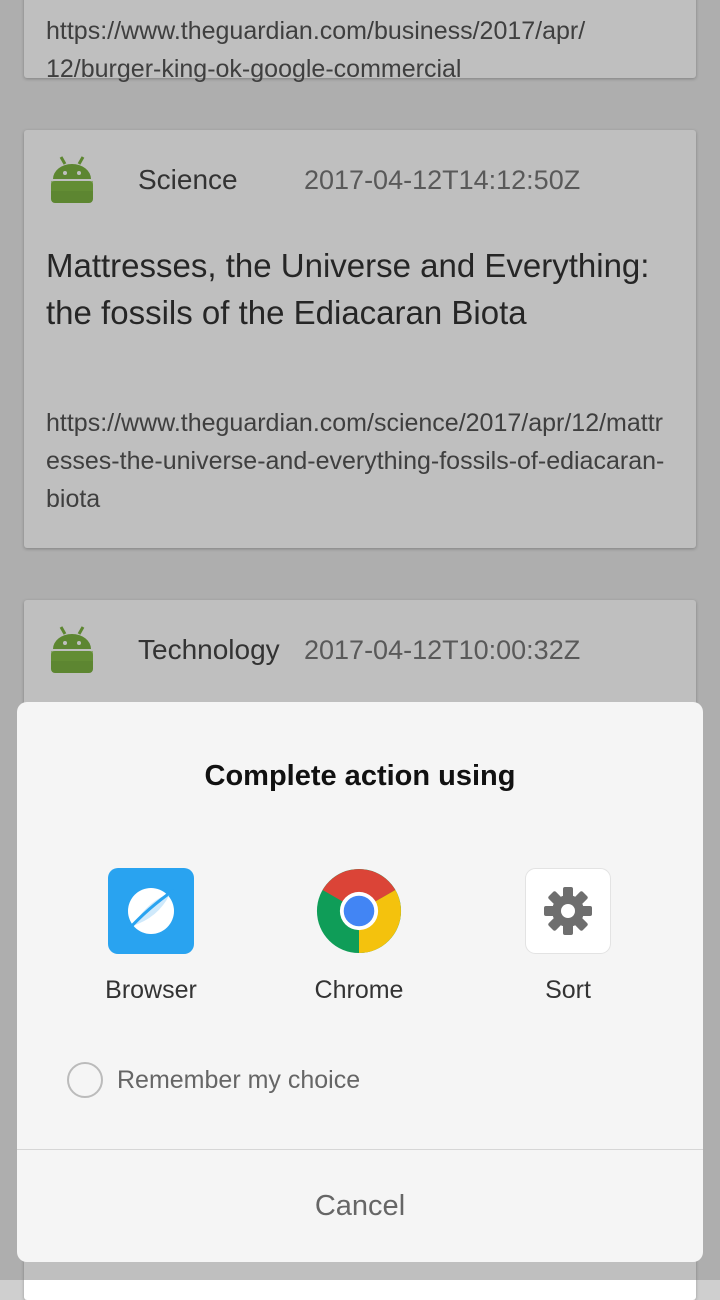  What do you see at coordinates (239, 1079) in the screenshot?
I see `remember-choice-label: Remember my choice` at bounding box center [239, 1079].